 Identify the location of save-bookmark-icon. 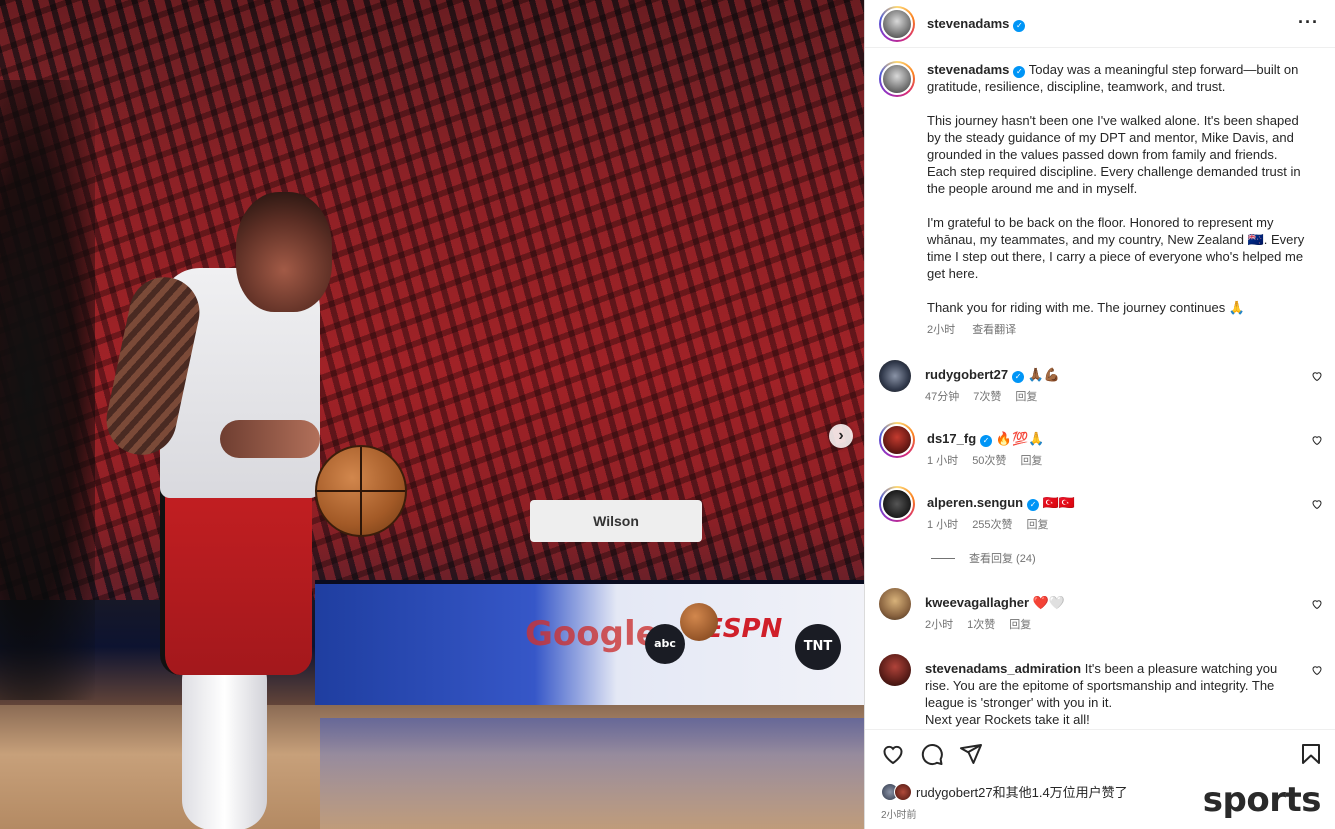
(1311, 754).